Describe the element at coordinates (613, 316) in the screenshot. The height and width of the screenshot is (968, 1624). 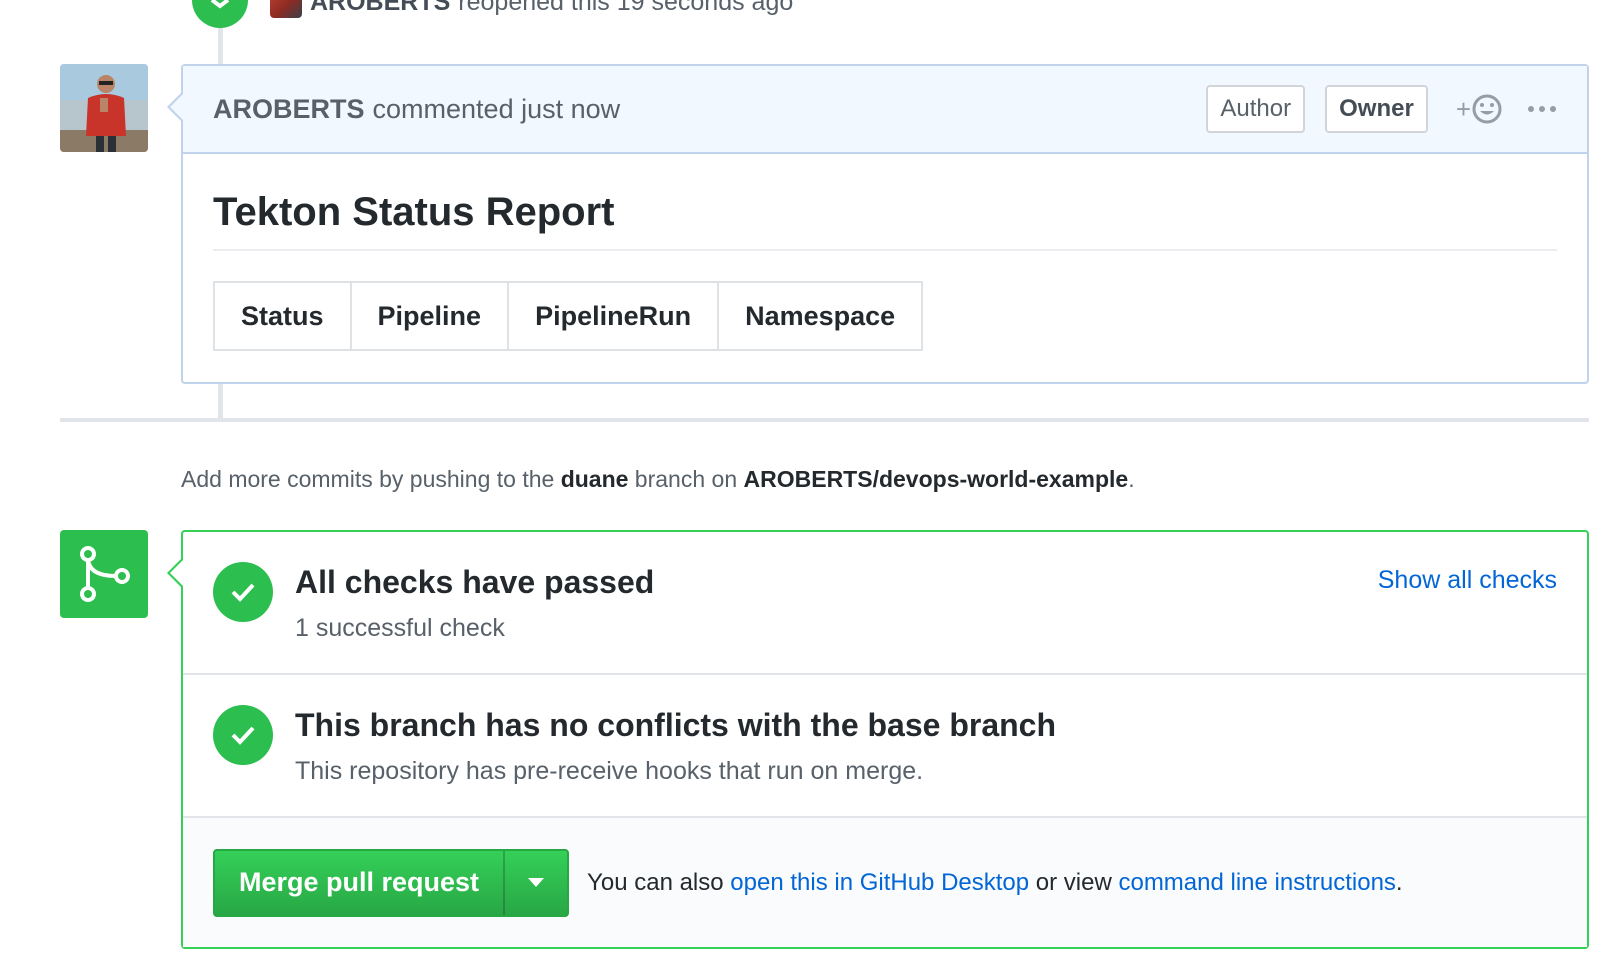
I see `table-header-pipelinerun: PipelineRun` at that location.